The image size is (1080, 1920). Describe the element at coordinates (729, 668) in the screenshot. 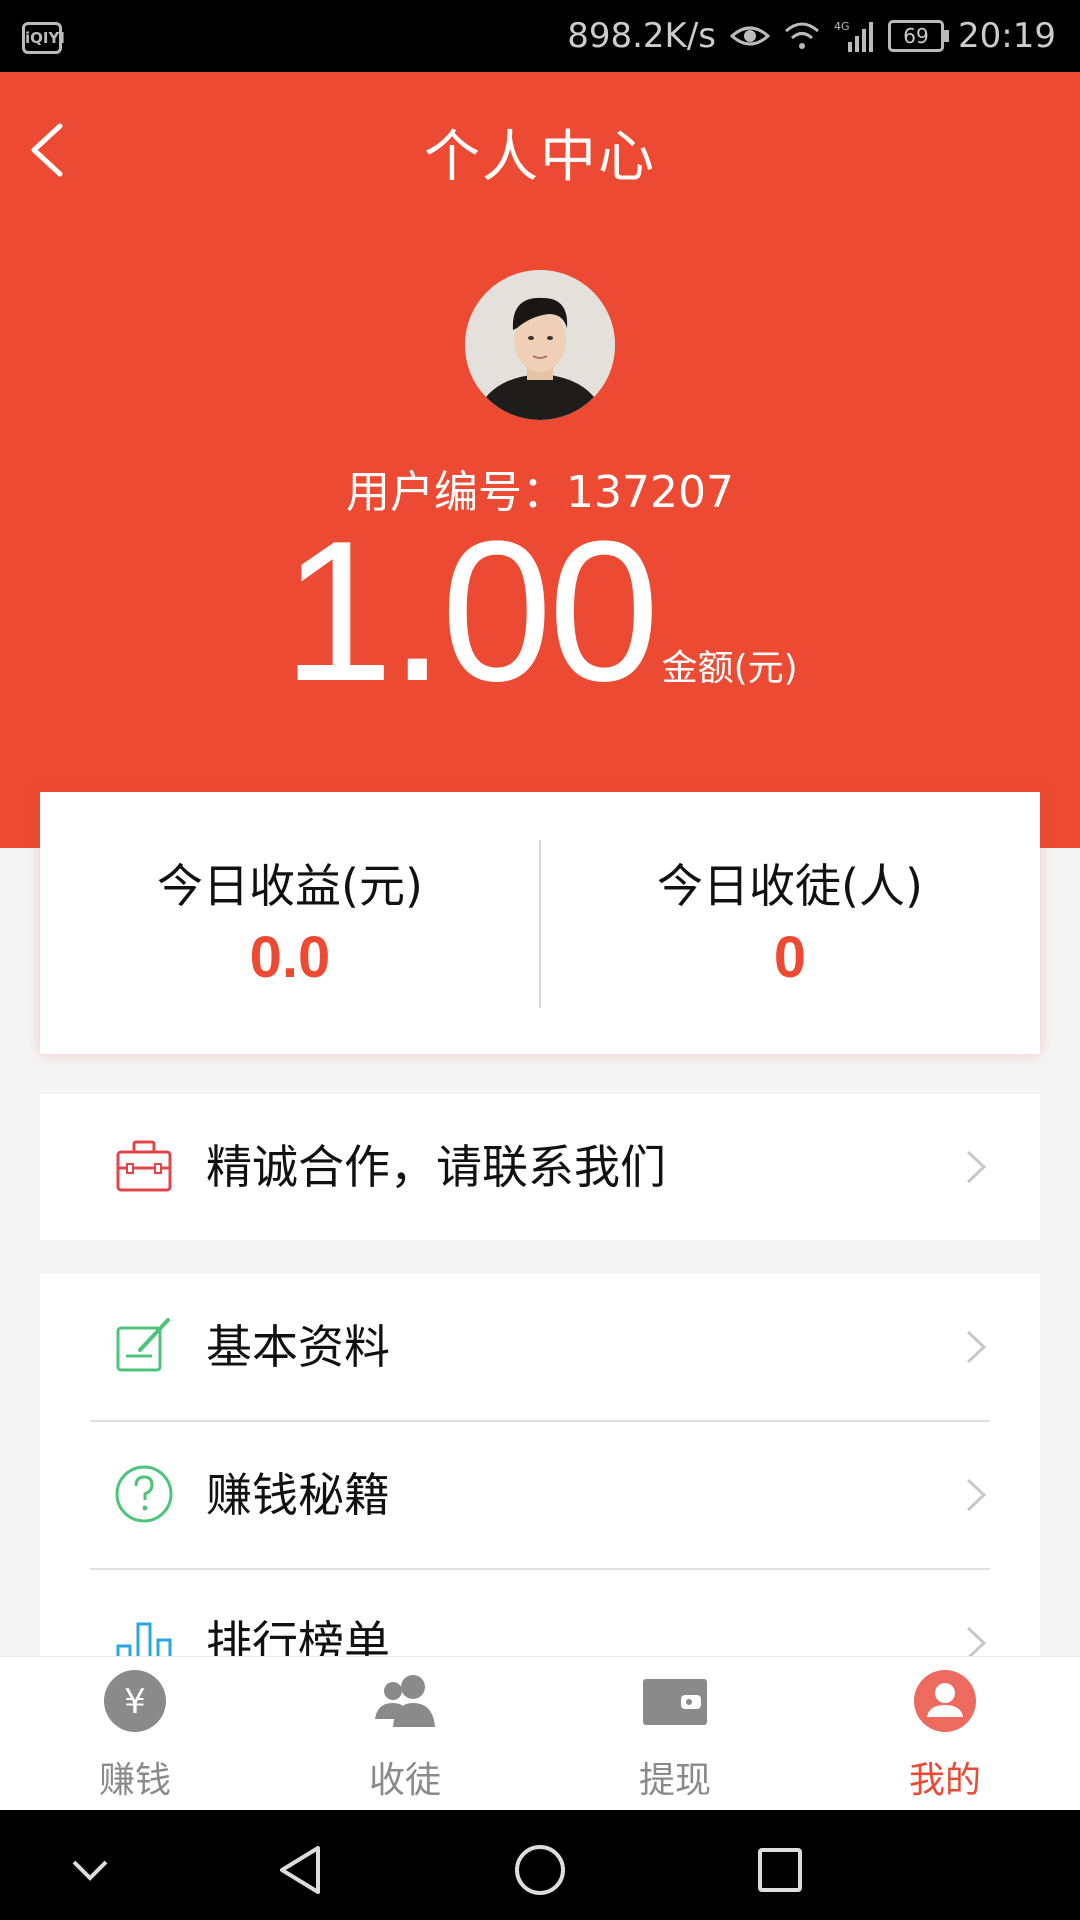

I see `balance-unit: 金额(元)` at that location.